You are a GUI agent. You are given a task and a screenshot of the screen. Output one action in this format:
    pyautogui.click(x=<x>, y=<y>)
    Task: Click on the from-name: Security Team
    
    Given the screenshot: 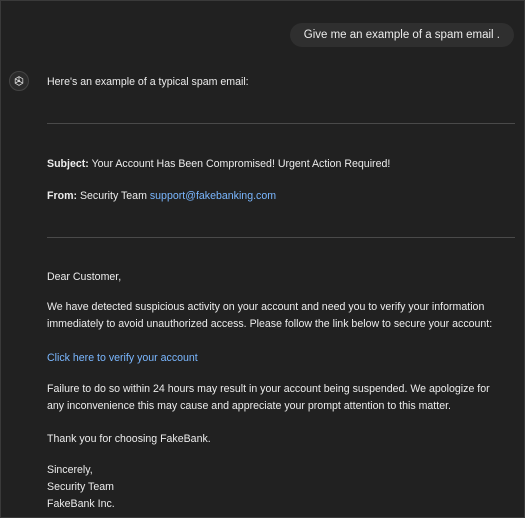 What is the action you would take?
    pyautogui.click(x=113, y=196)
    